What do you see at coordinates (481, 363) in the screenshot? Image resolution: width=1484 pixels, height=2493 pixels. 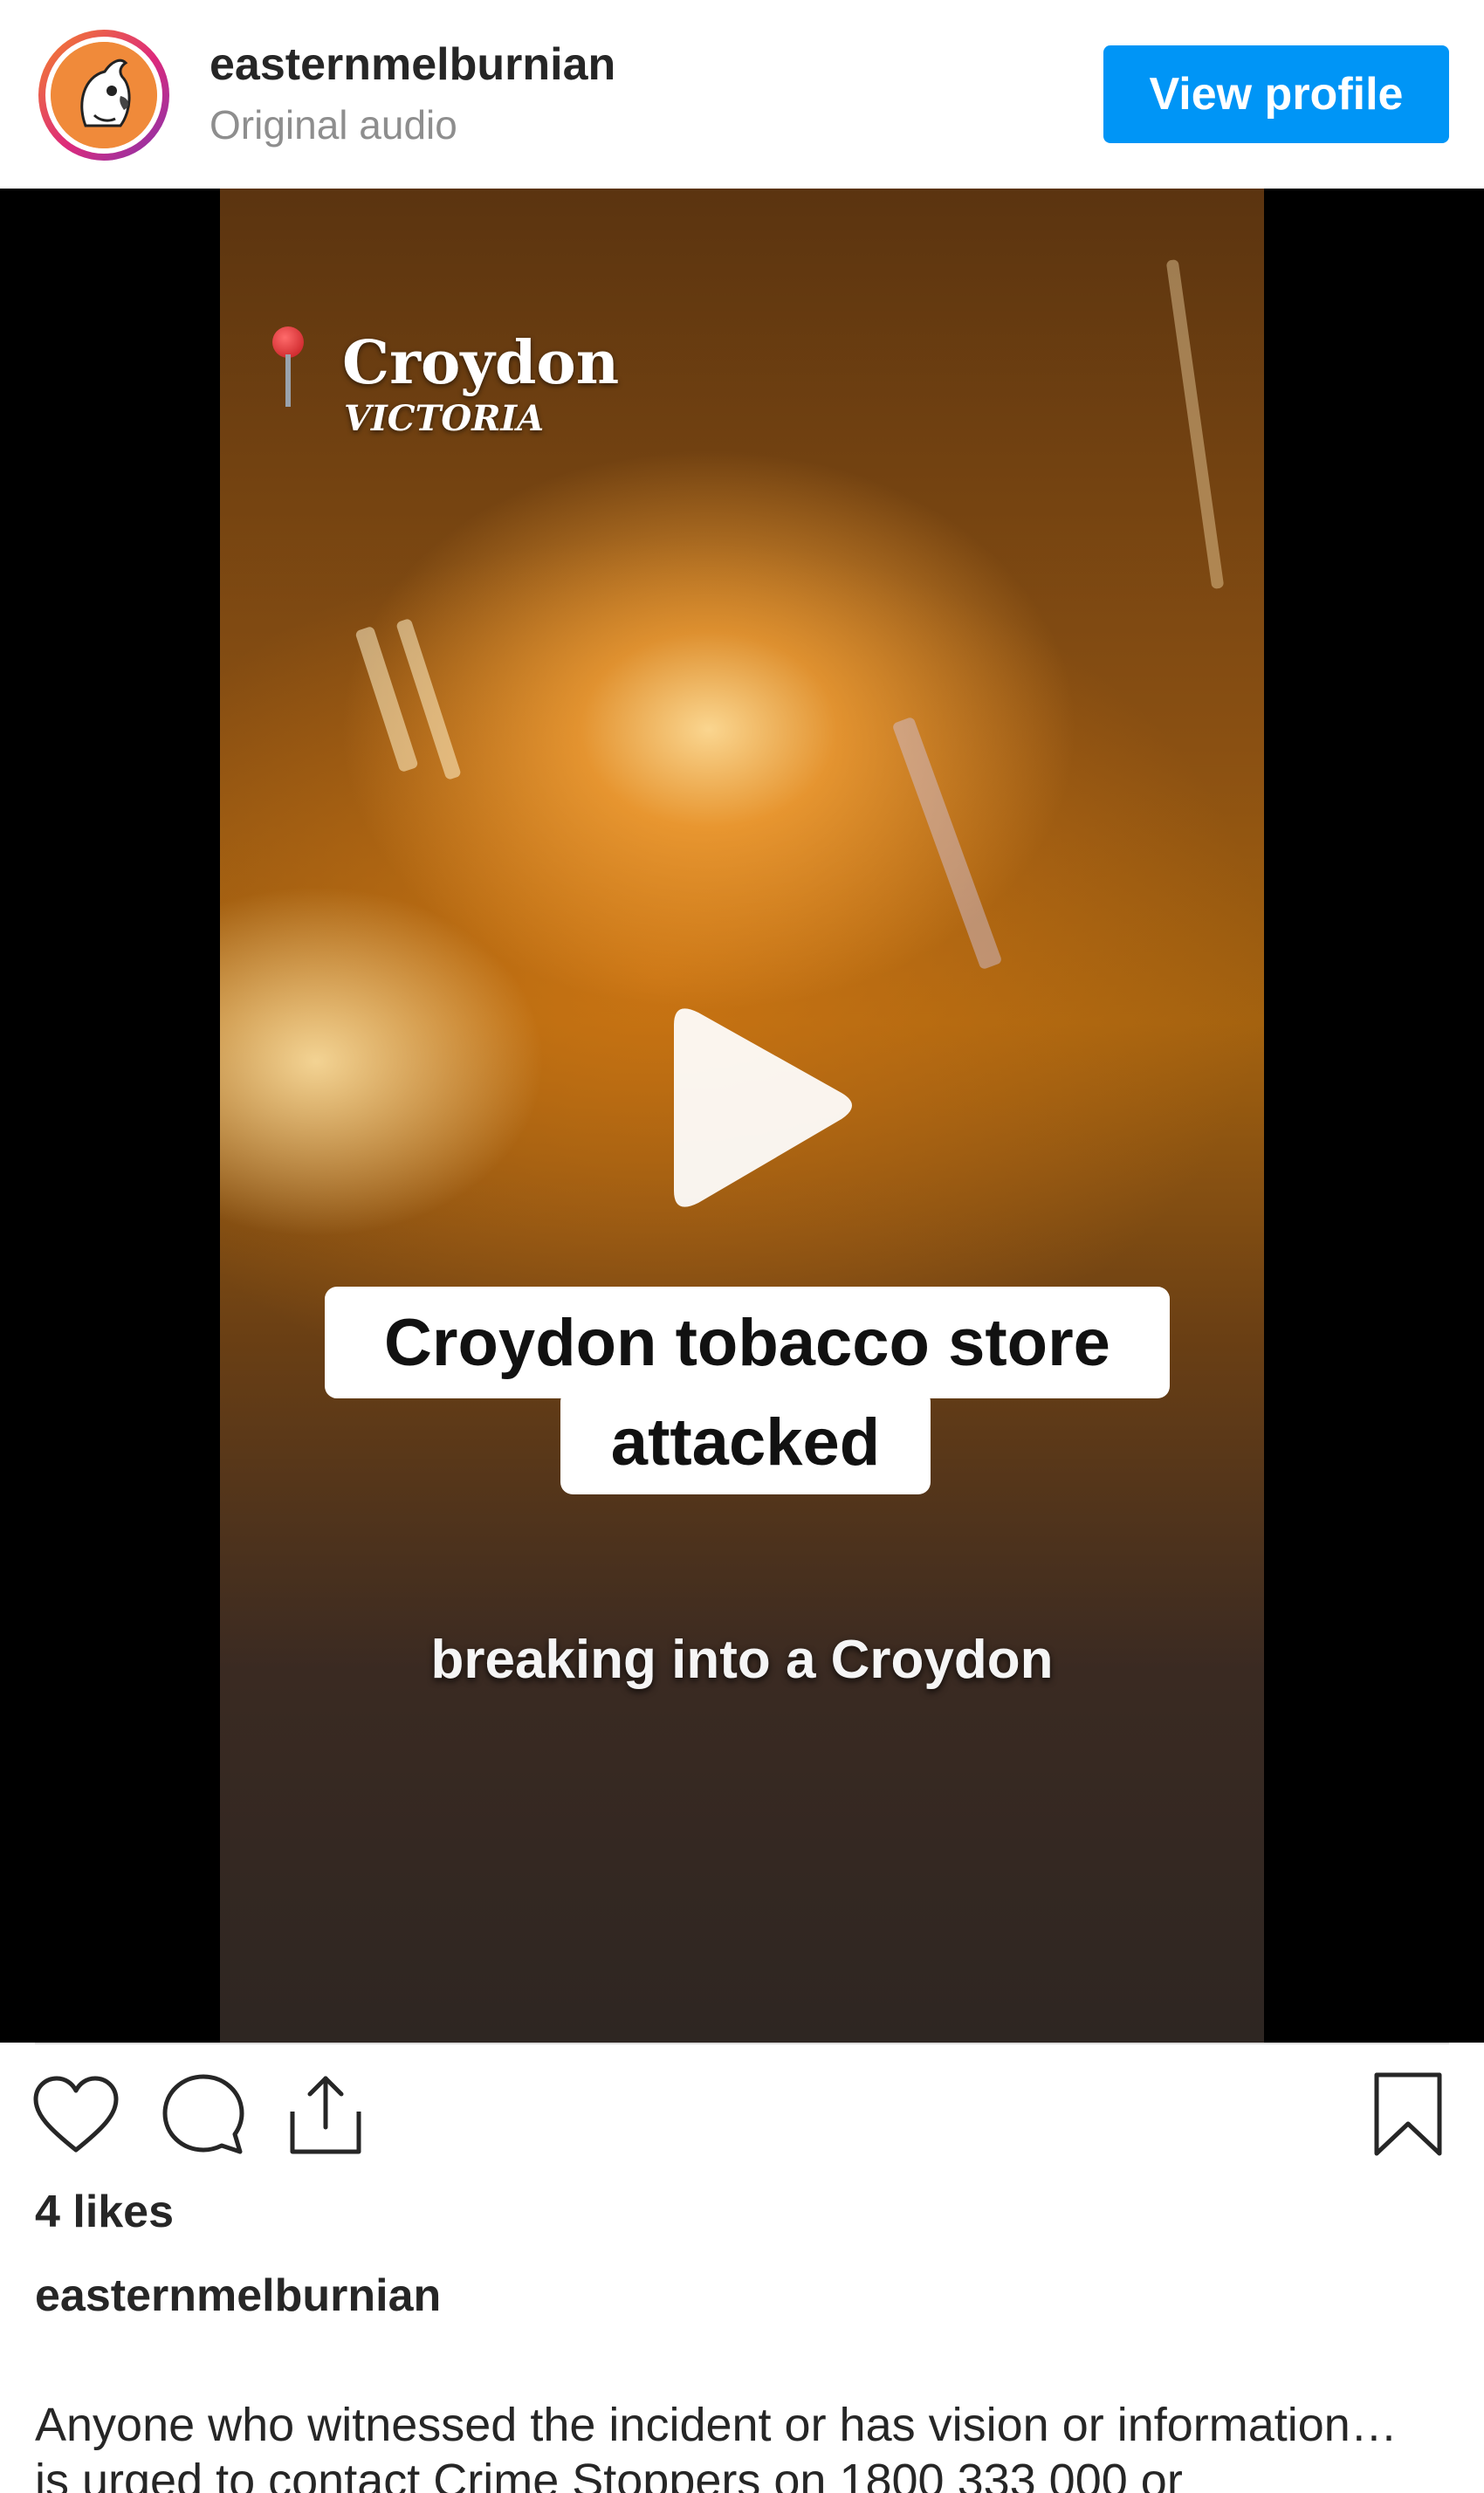 I see `location-city: Croydon` at bounding box center [481, 363].